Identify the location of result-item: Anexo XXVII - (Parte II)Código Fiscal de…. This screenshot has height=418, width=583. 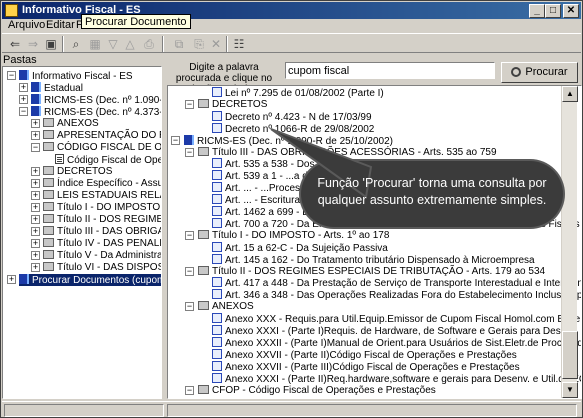
(364, 354).